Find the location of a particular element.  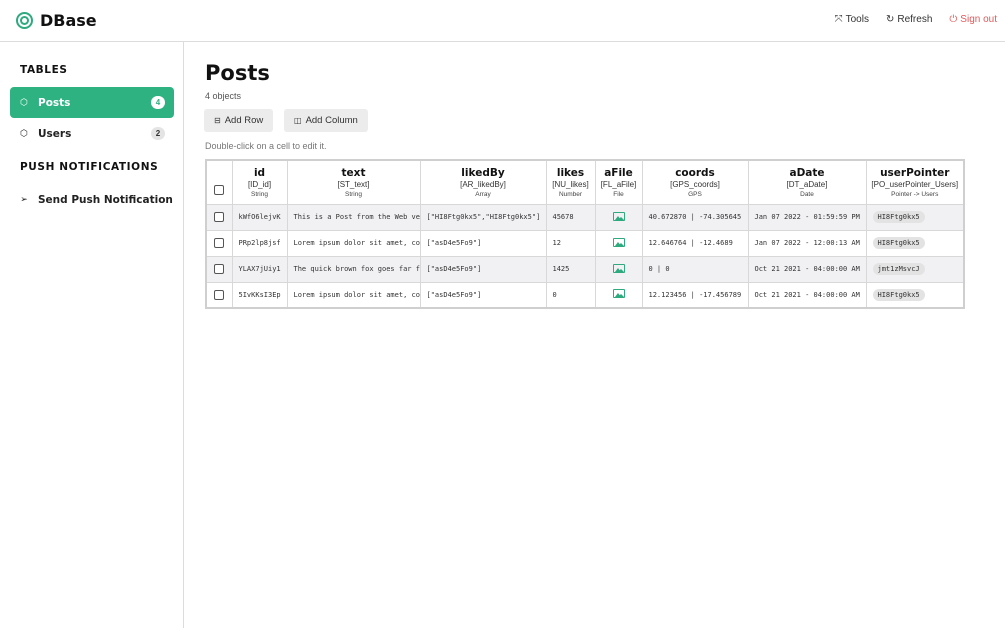

cell-id: YLAX7jUiy1 is located at coordinates (259, 269).